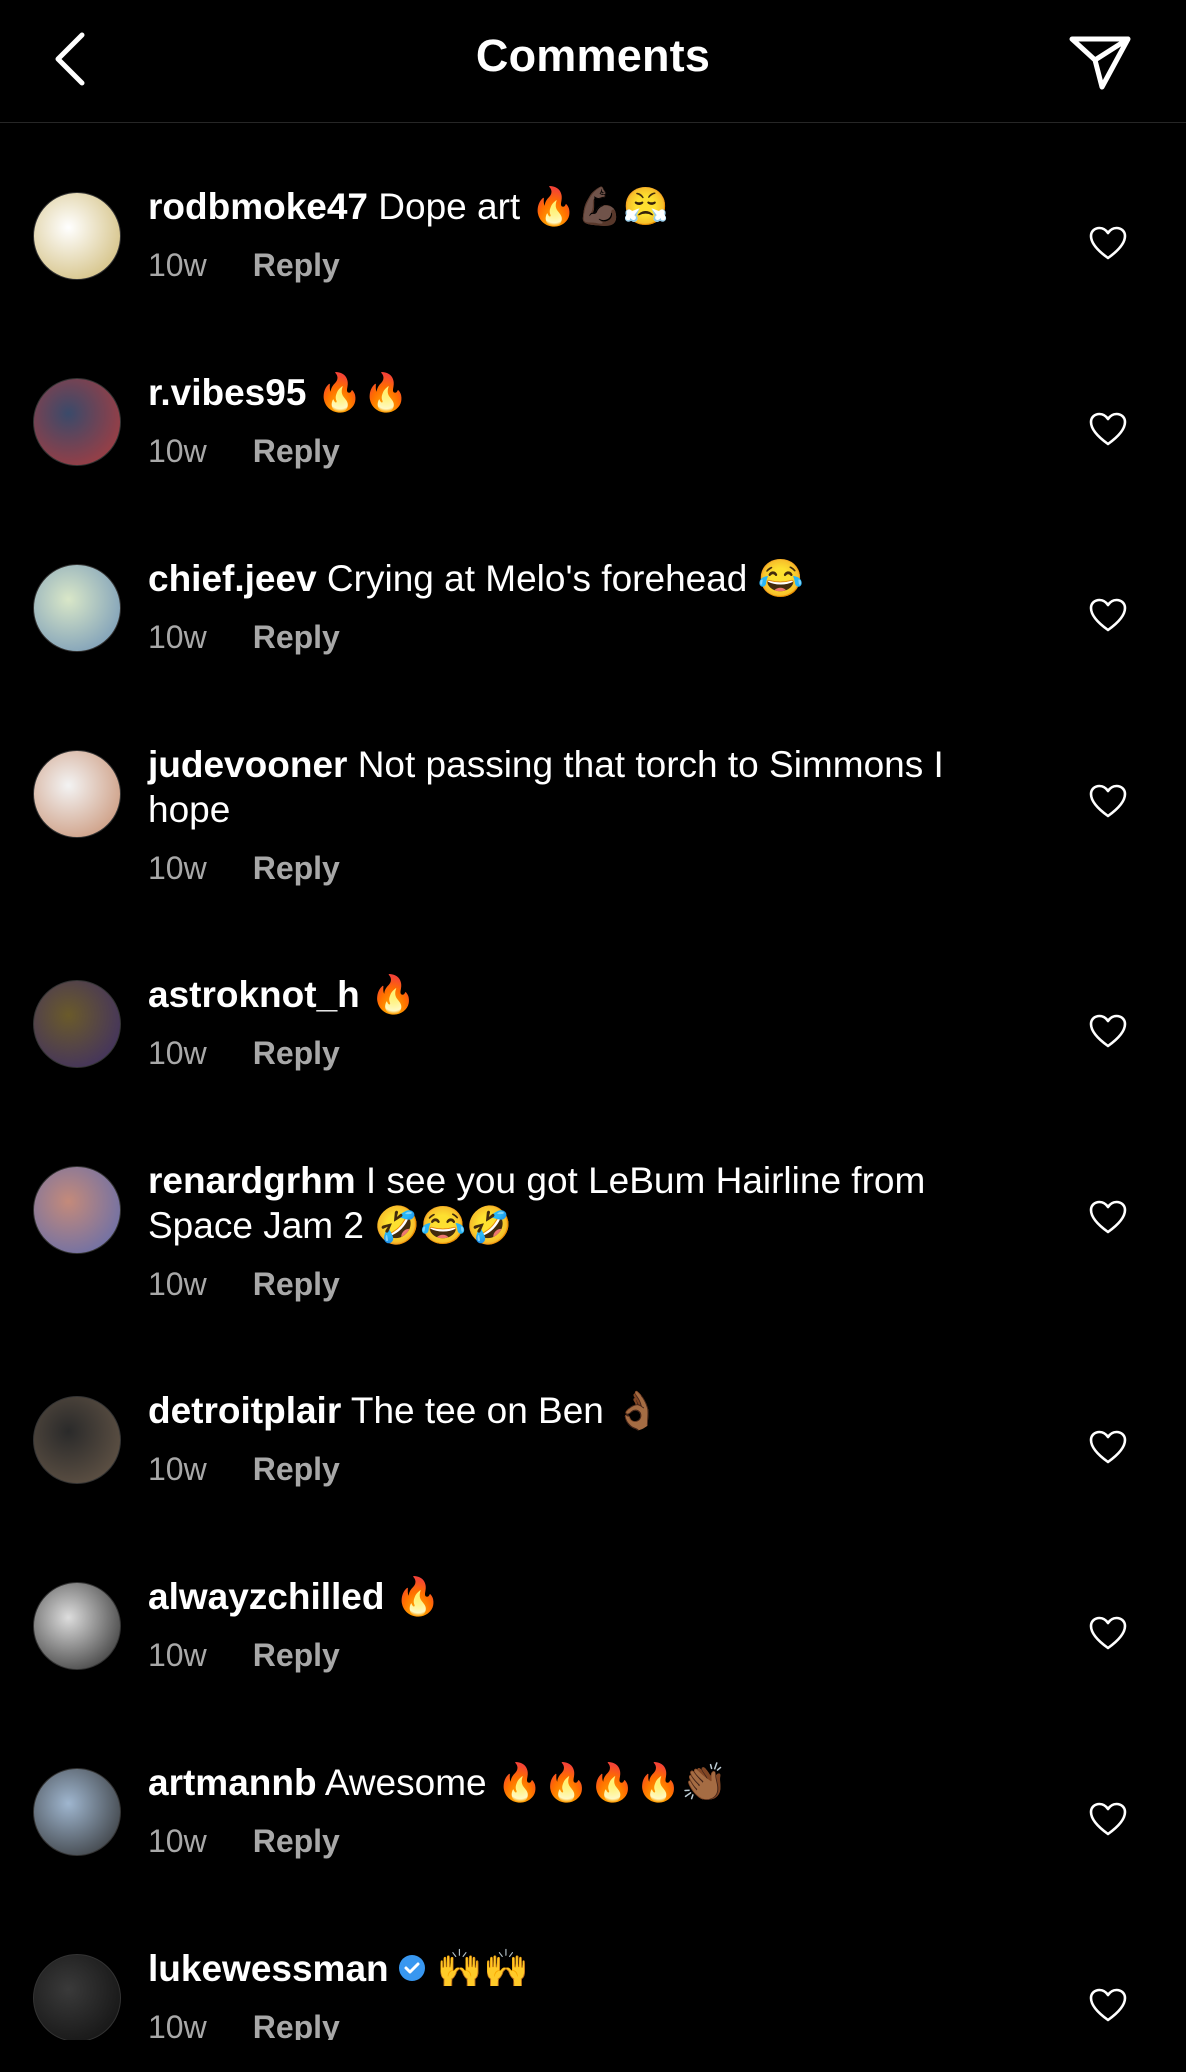 This screenshot has width=1186, height=2072. I want to click on comment-item: detroitplair The tee on Ben 👌🏾 10w Reply, so click(593, 1421).